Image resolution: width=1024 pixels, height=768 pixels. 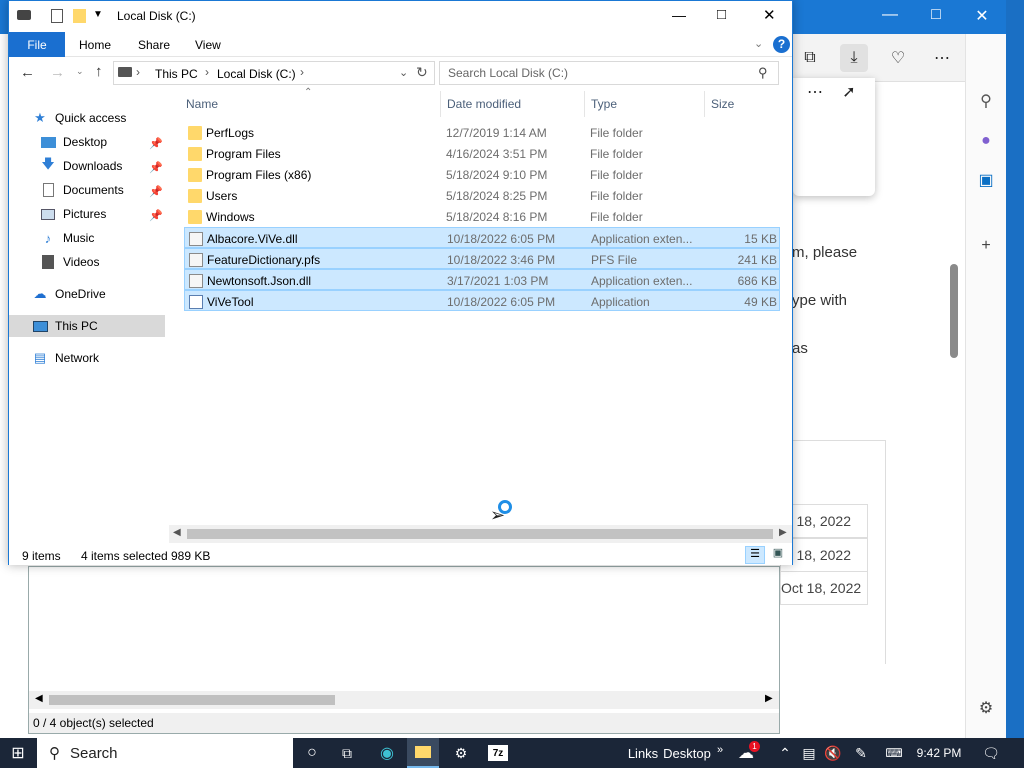 I want to click on nav-quick-access: ★ Quick access, so click(x=109, y=118).